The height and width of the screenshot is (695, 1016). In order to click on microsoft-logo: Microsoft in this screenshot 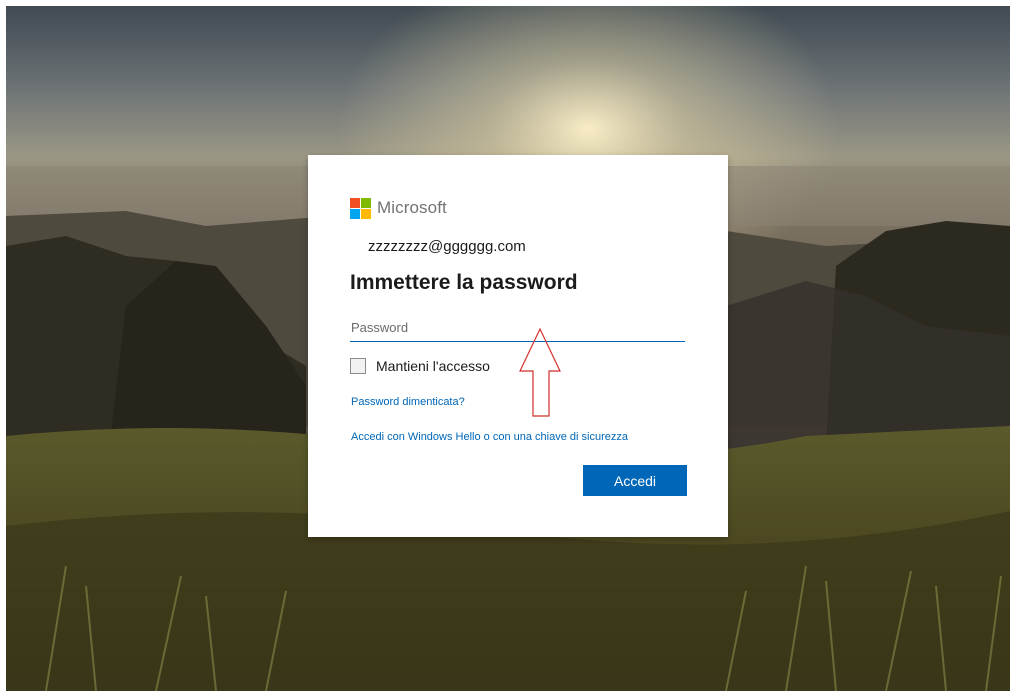, I will do `click(398, 208)`.